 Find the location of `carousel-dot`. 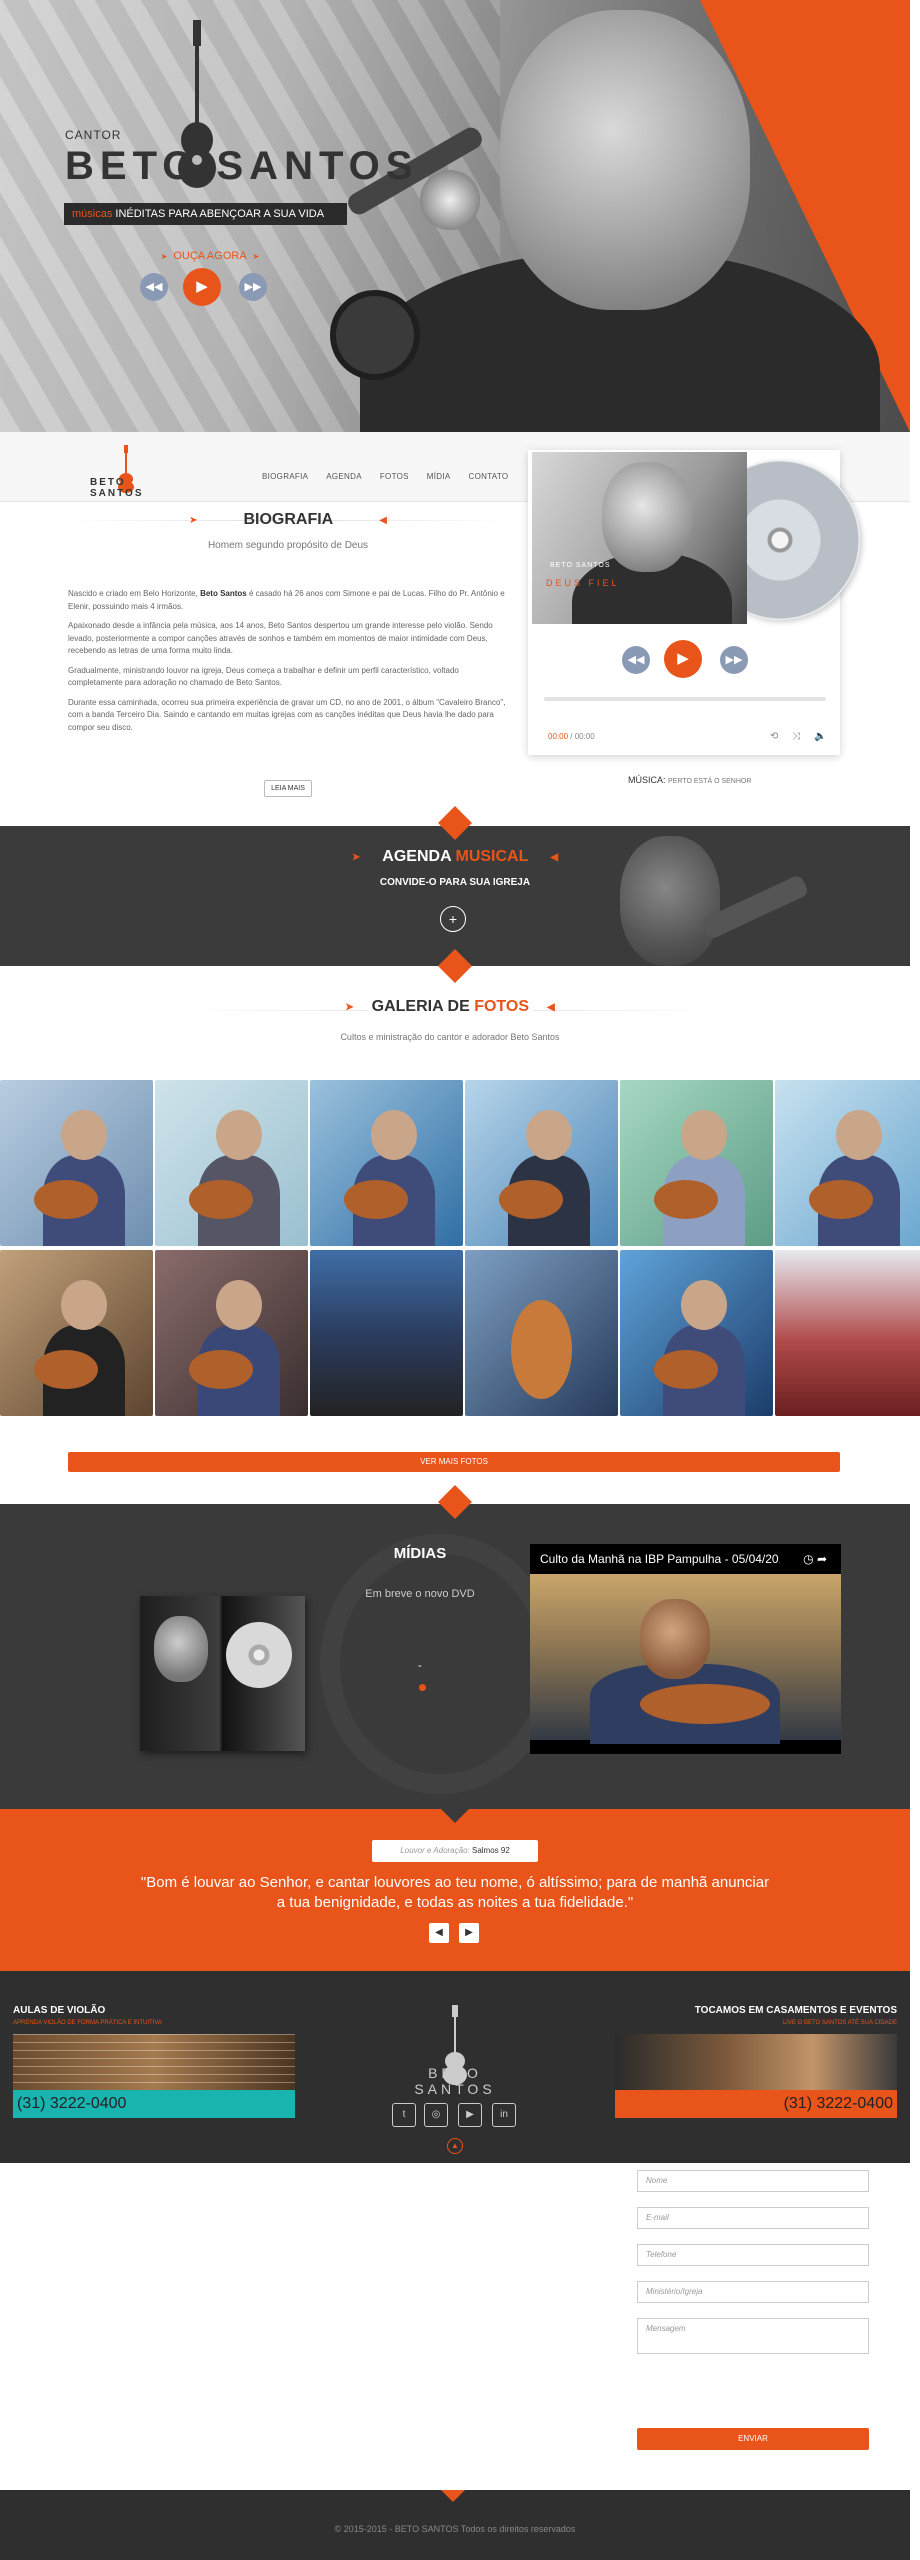

carousel-dot is located at coordinates (422, 1687).